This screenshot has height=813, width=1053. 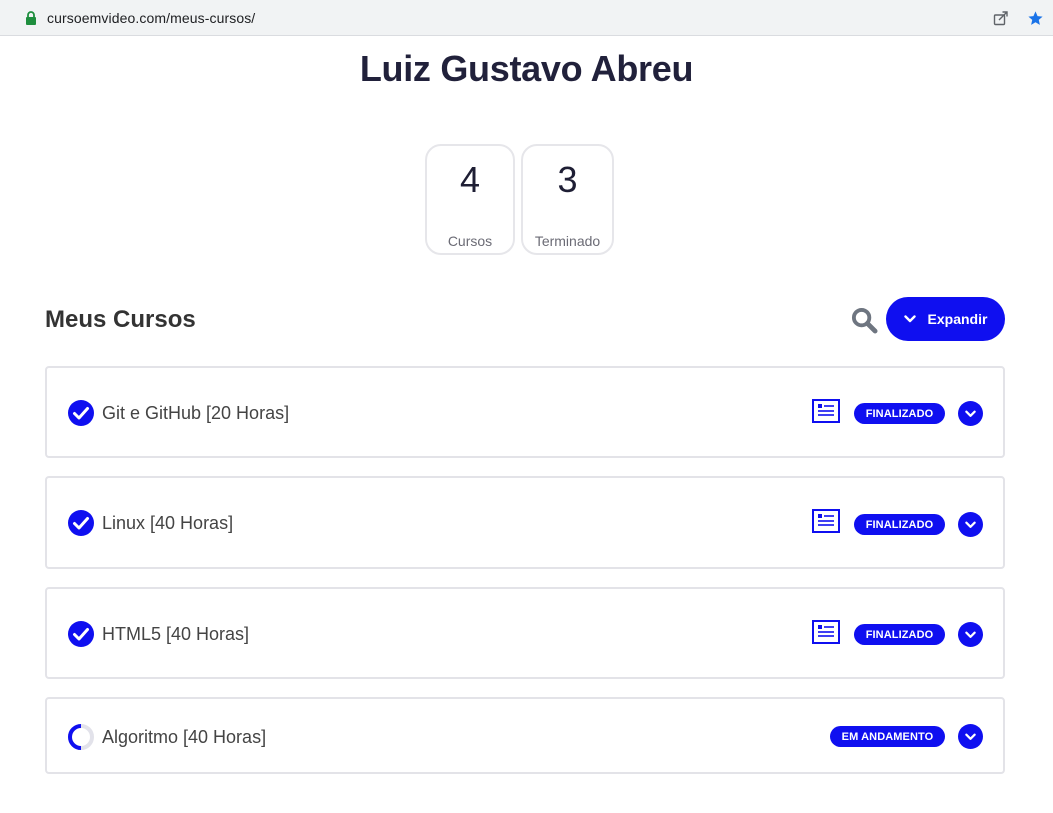 I want to click on share-icon, so click(x=1001, y=18).